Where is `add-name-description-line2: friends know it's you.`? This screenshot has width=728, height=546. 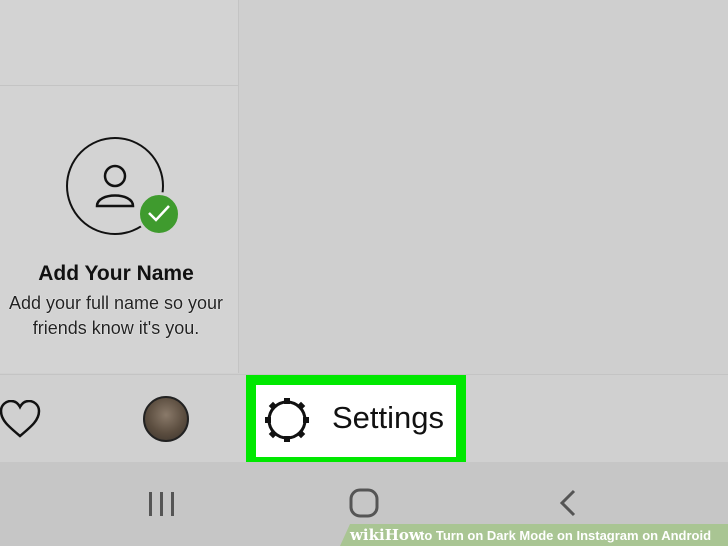 add-name-description-line2: friends know it's you. is located at coordinates (116, 328).